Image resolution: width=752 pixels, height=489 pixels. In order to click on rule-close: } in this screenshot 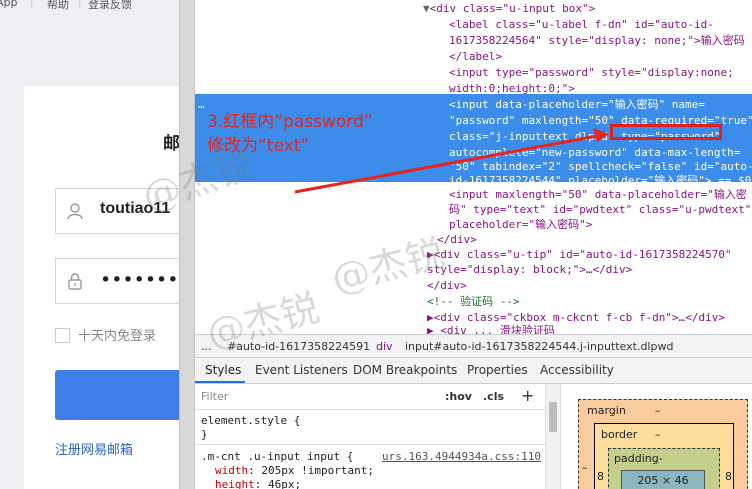, I will do `click(204, 434)`.